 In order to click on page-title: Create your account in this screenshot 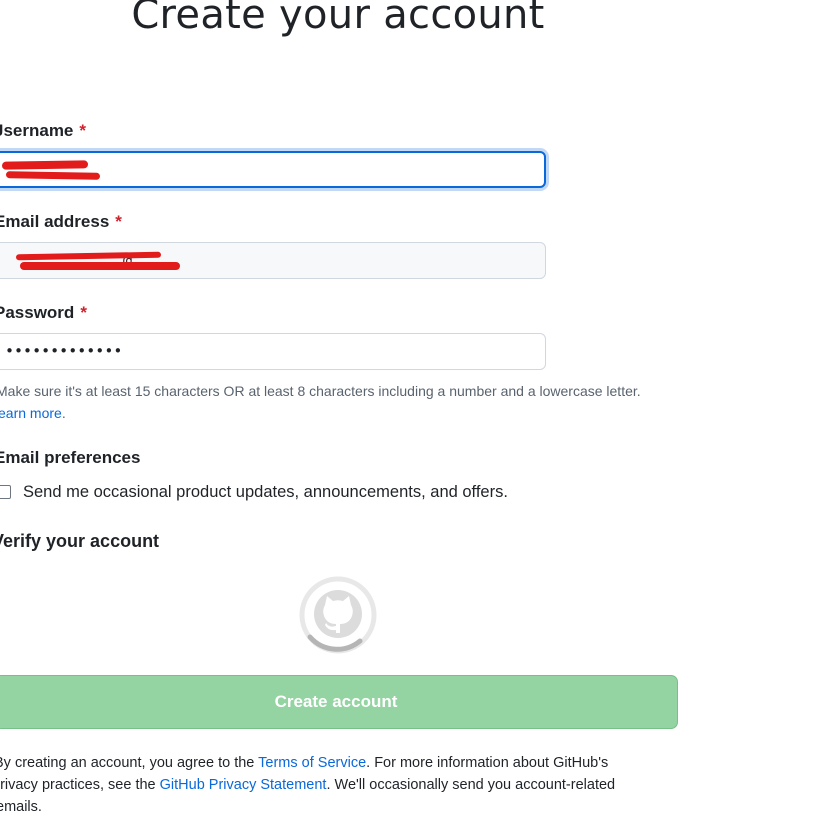, I will do `click(338, 19)`.